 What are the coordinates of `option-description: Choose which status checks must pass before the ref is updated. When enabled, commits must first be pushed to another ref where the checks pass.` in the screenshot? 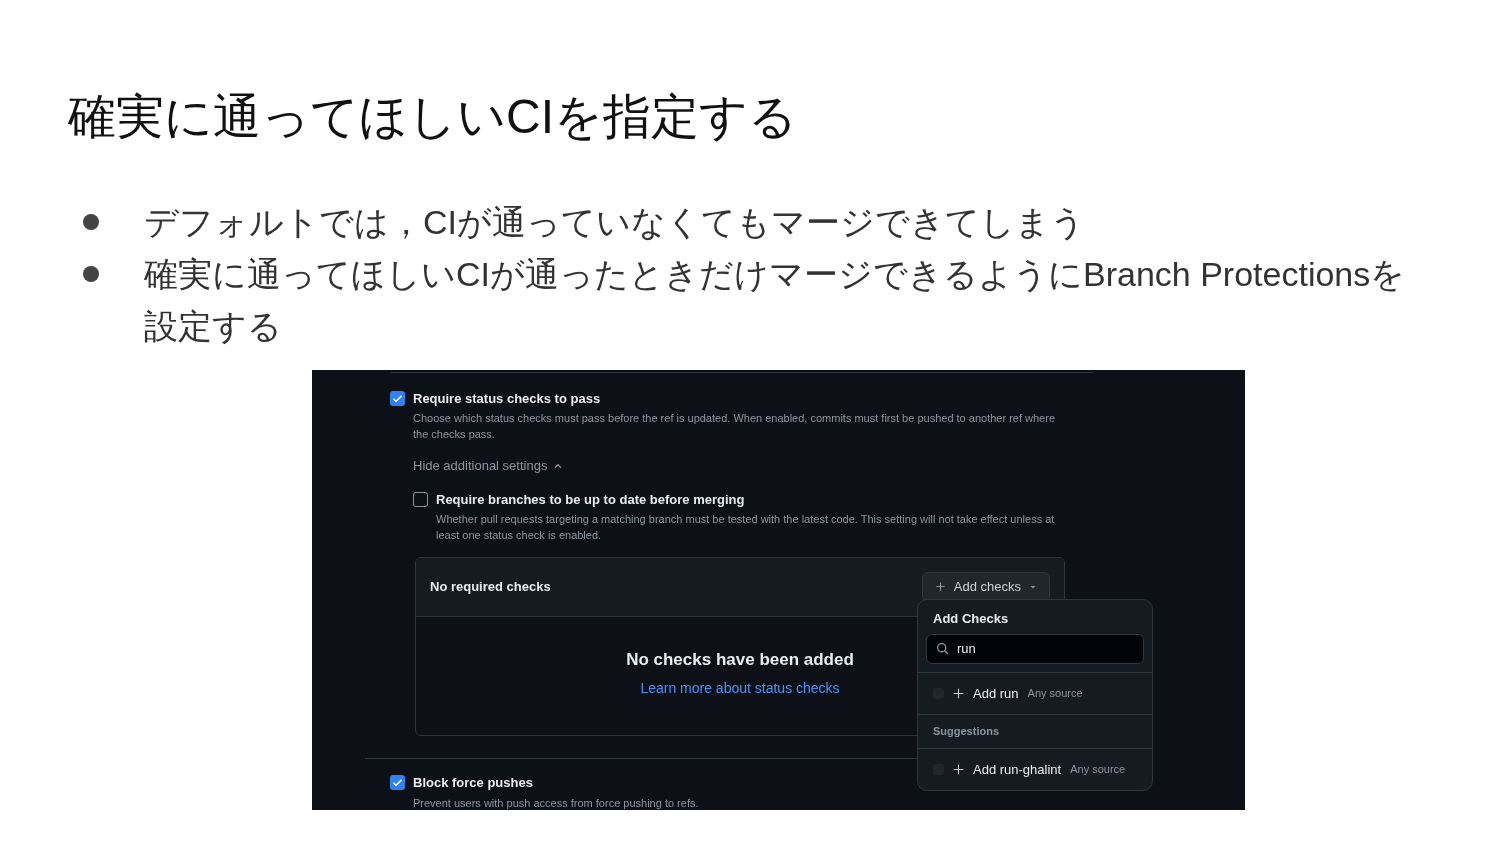 It's located at (734, 427).